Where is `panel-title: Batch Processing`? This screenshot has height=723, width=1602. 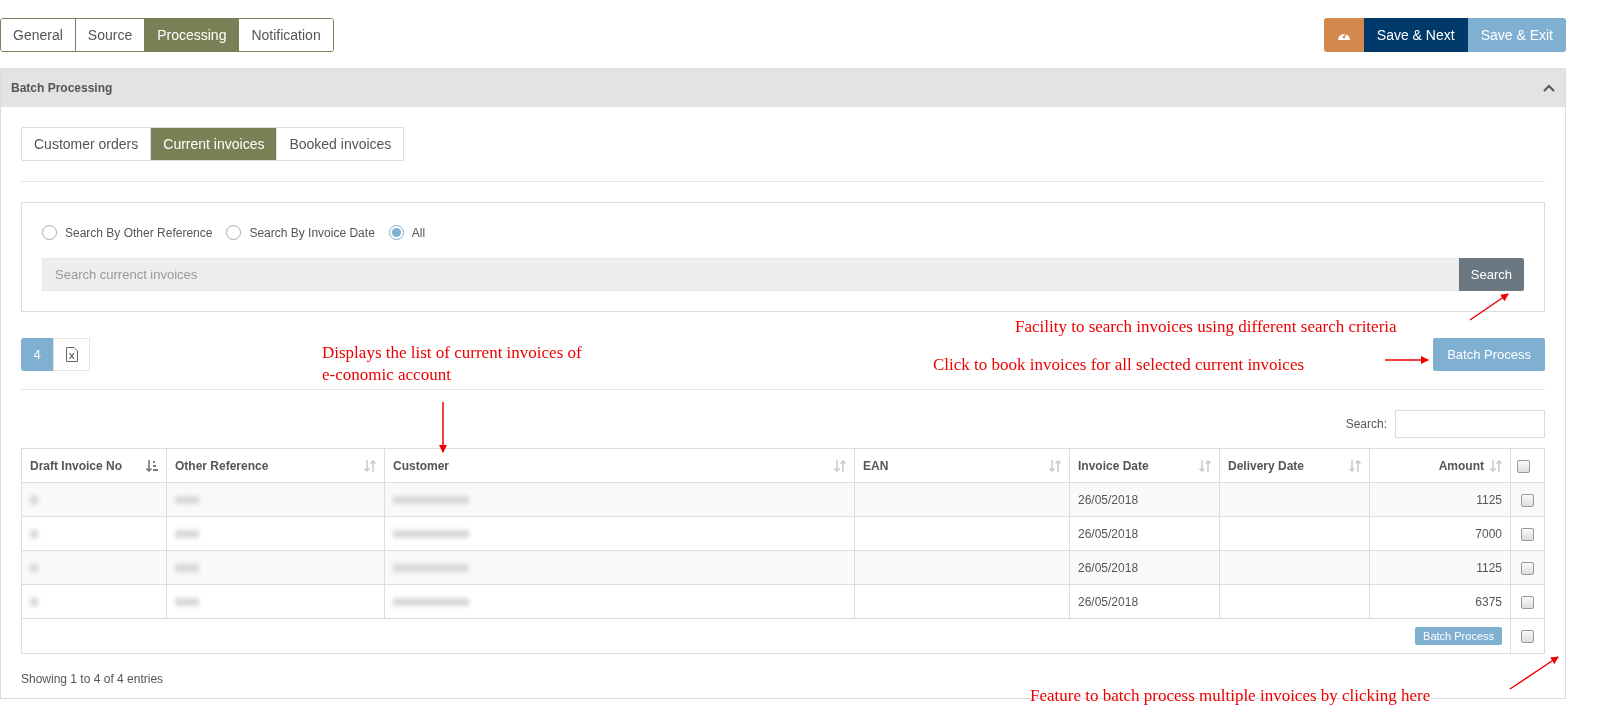 panel-title: Batch Processing is located at coordinates (62, 88).